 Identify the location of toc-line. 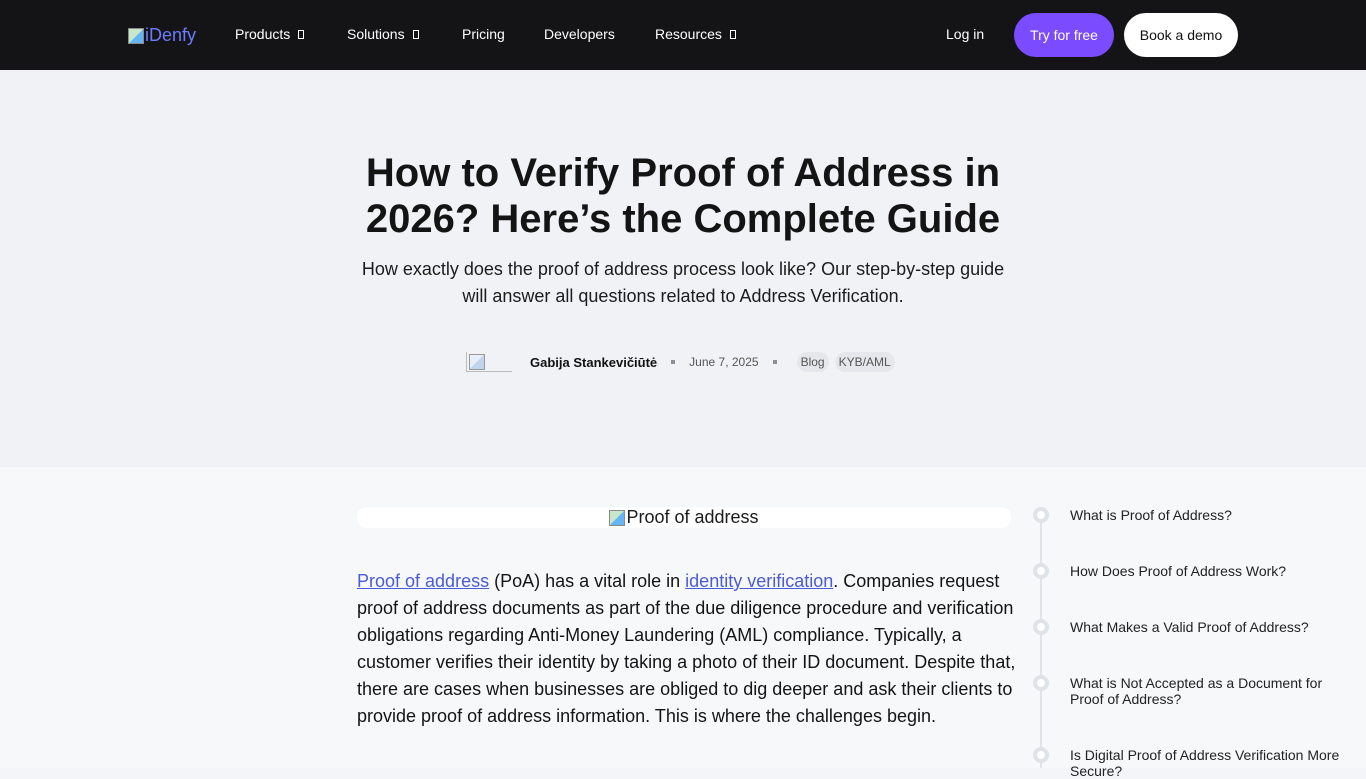
(1041, 641).